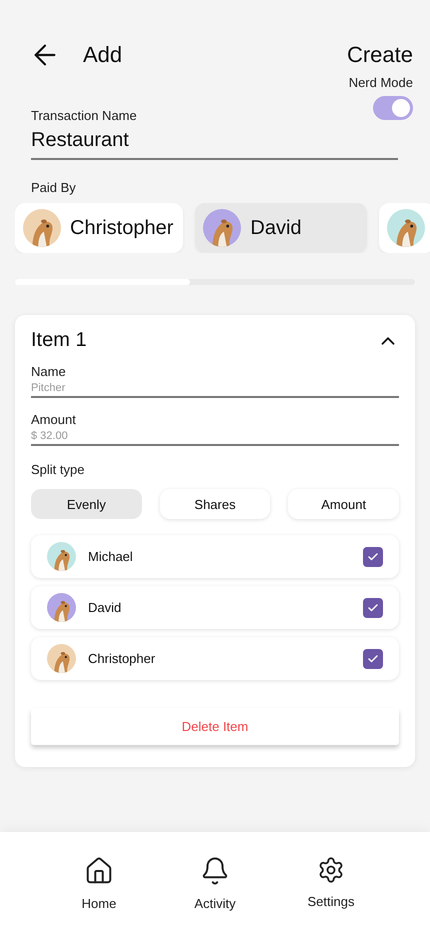  Describe the element at coordinates (84, 115) in the screenshot. I see `field-label: Transaction Name` at that location.